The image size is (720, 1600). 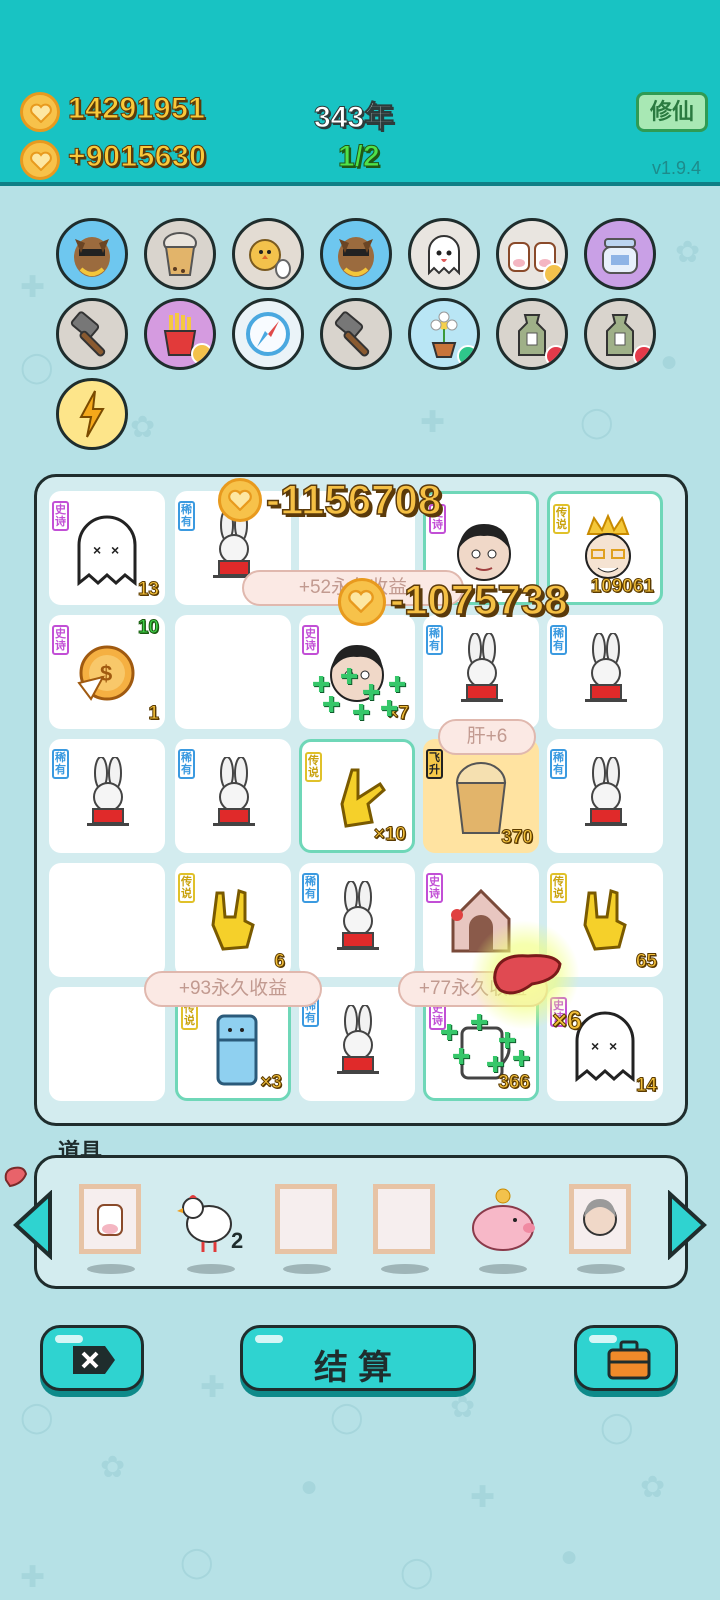 I want to click on income-heart-icon, so click(x=40, y=160).